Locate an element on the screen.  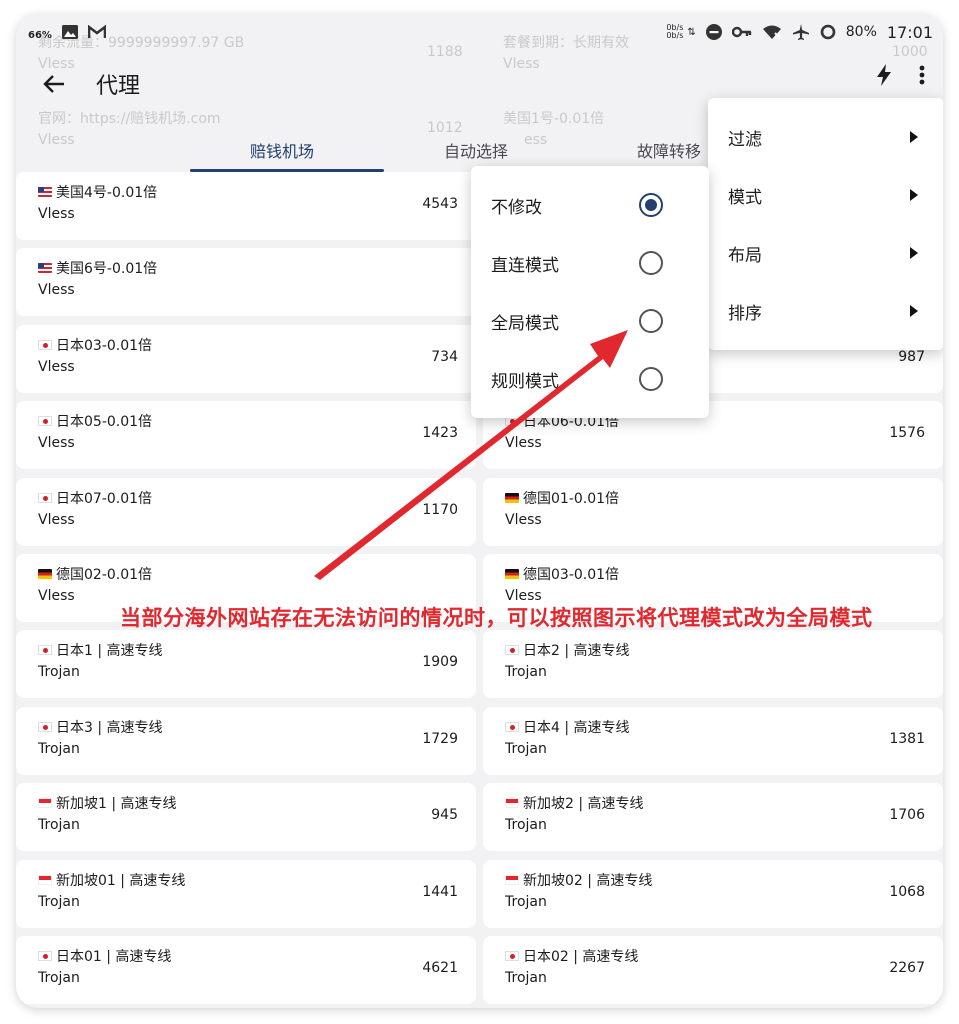
wifi-off-icon is located at coordinates (772, 32).